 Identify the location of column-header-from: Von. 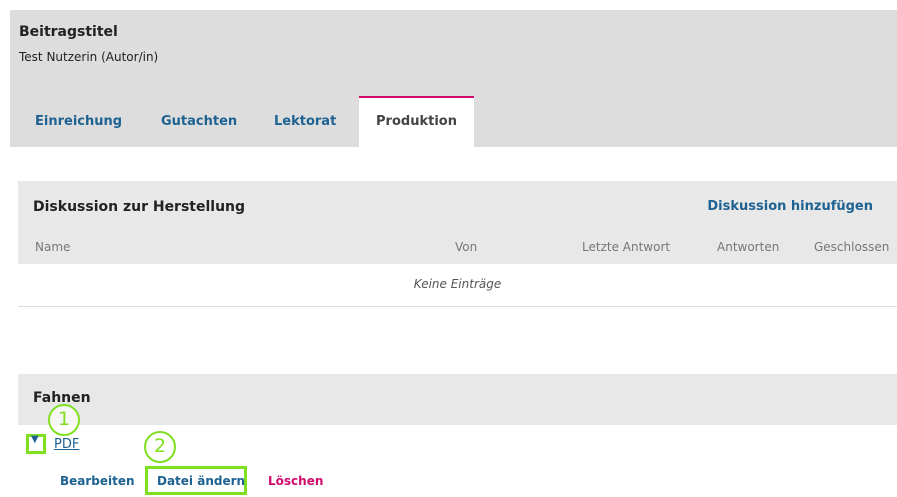
(466, 247).